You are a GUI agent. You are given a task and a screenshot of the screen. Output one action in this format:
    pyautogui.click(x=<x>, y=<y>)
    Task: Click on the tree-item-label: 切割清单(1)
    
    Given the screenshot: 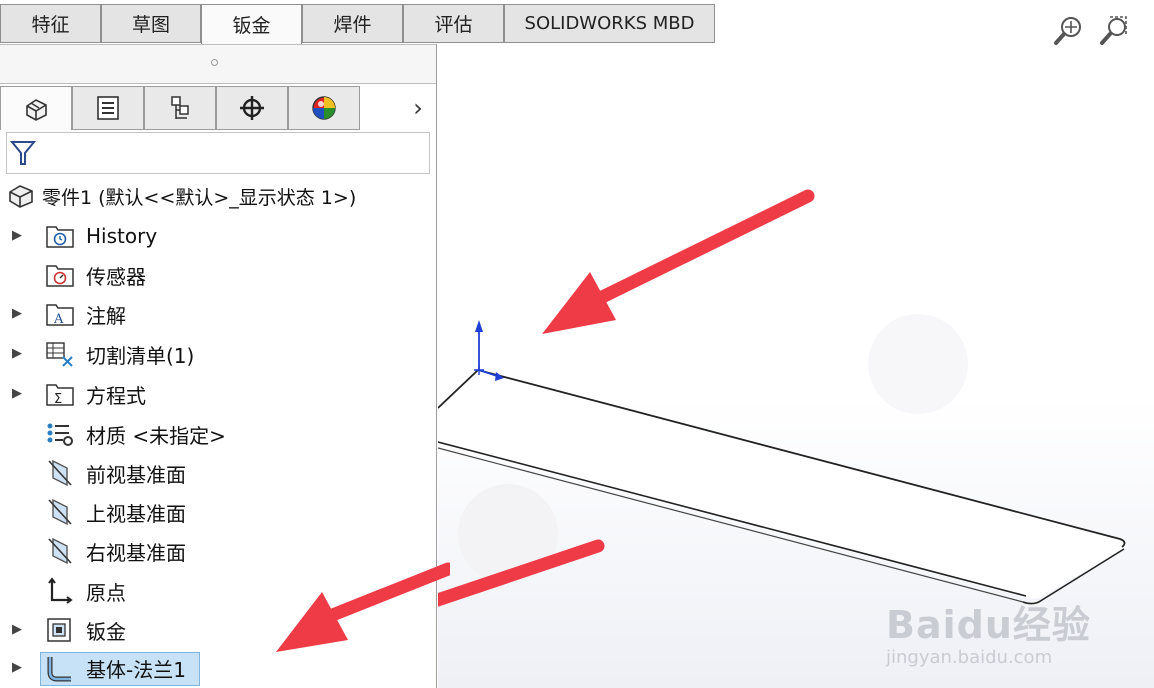 What is the action you would take?
    pyautogui.click(x=140, y=355)
    